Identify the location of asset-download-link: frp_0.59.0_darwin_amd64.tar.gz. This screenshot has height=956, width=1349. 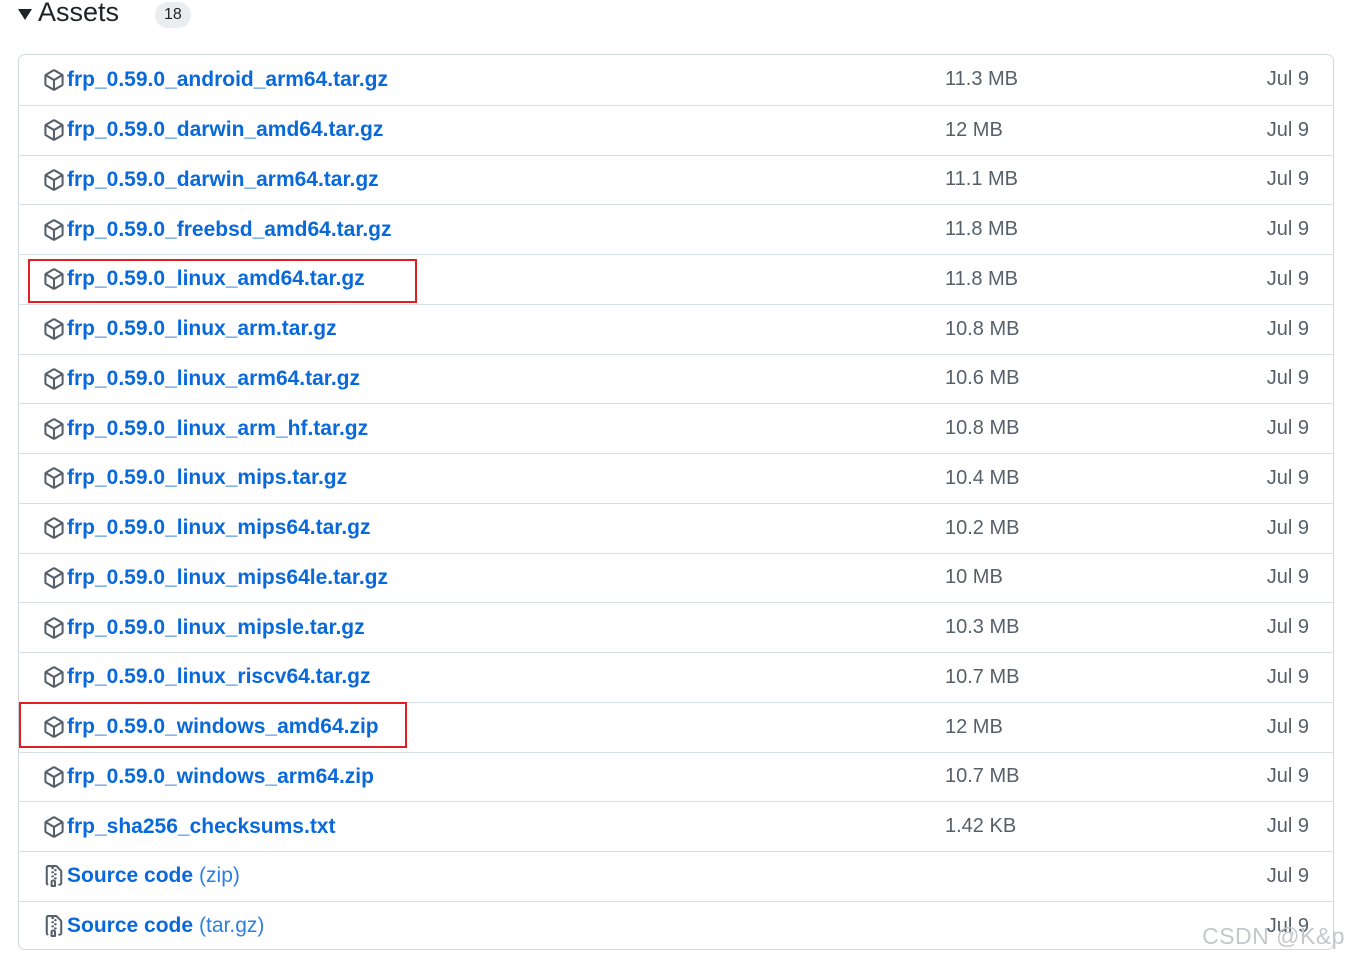
(213, 130).